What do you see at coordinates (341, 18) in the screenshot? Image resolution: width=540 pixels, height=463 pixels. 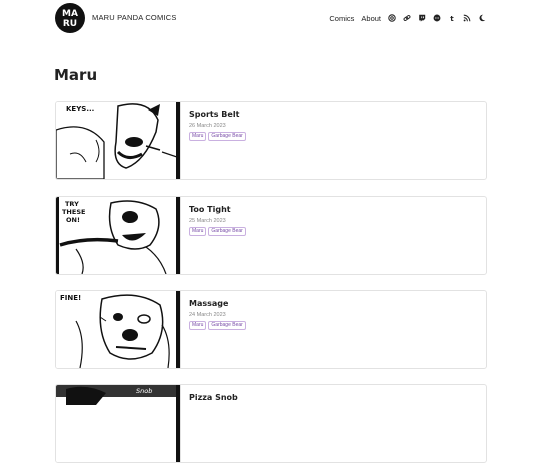 I see `nav-comics-link: Comics` at bounding box center [341, 18].